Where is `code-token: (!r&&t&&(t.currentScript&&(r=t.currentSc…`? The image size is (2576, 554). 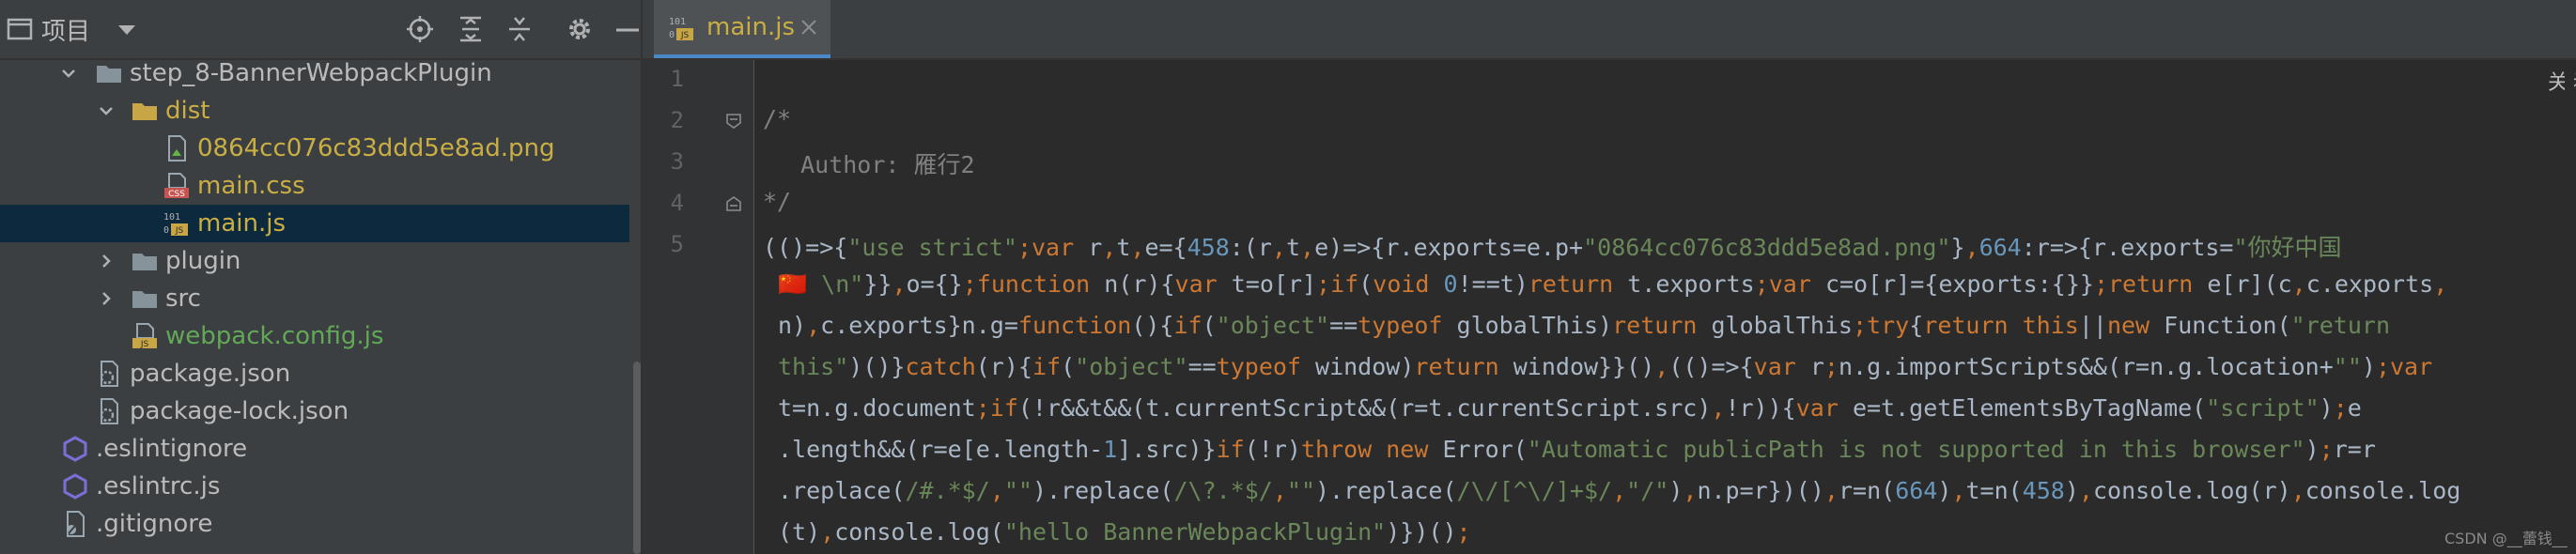 code-token: (!r&&t&&(t.currentScript&&(r=t.currentSc… is located at coordinates (1365, 408).